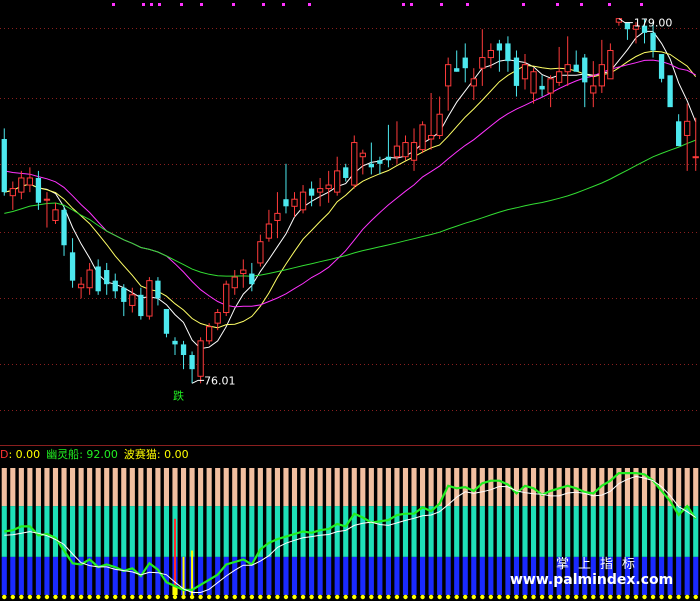 The height and width of the screenshot is (601, 700). I want to click on indicator-poseidon-value: : 0.00, so click(173, 454).